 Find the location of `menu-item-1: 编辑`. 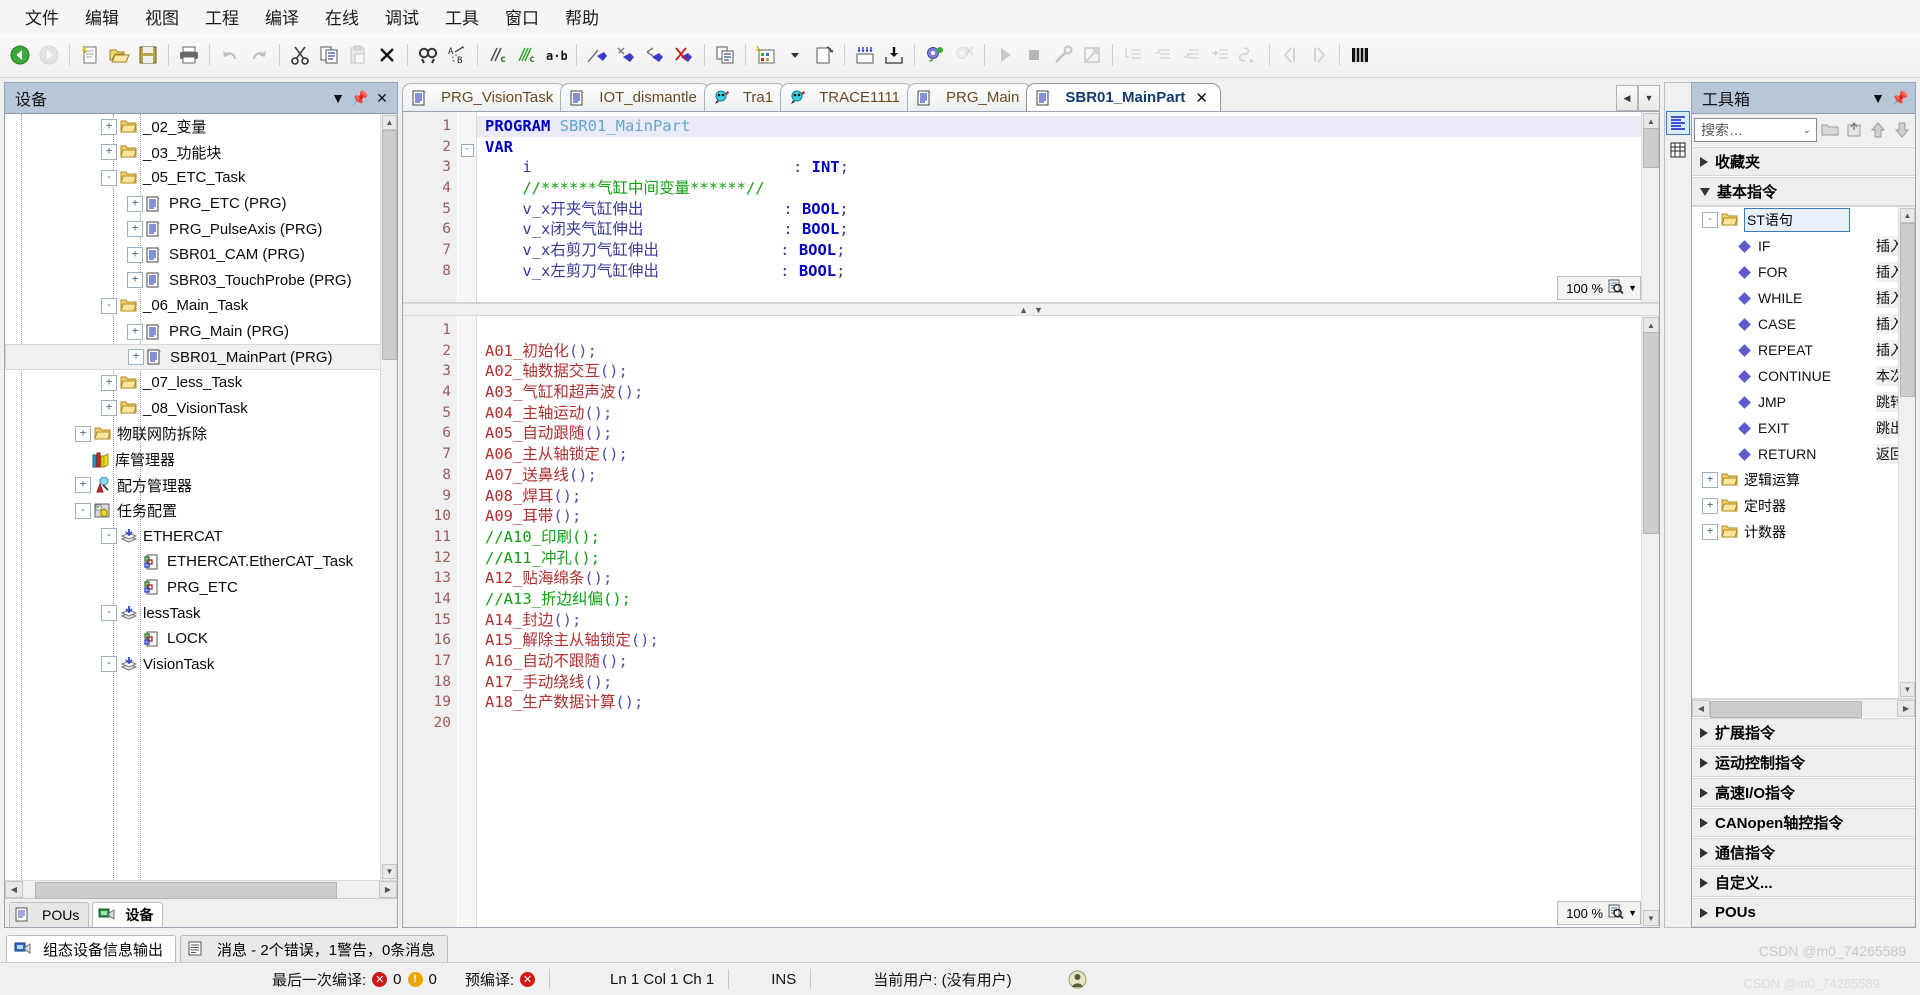

menu-item-1: 编辑 is located at coordinates (102, 16).